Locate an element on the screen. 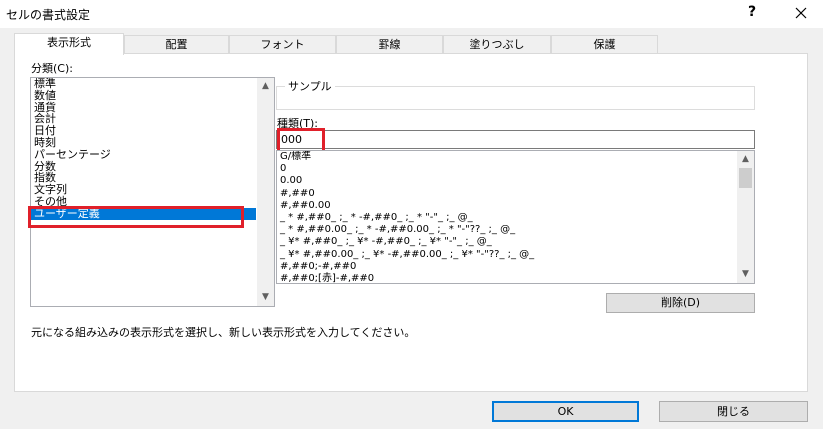  ok-button: OK is located at coordinates (565, 411).